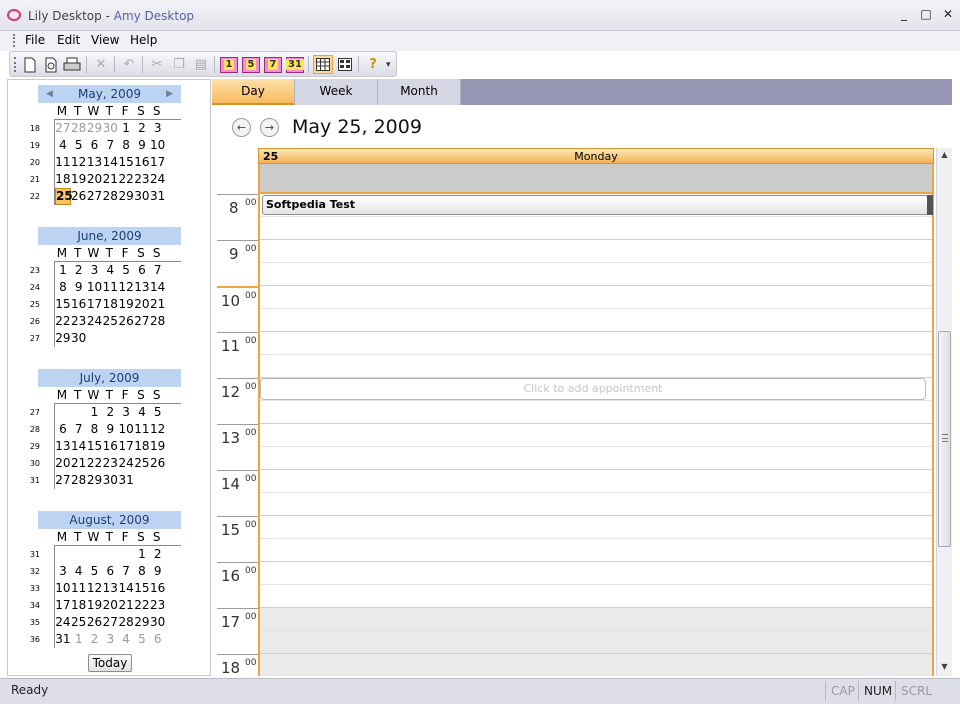 Image resolution: width=960 pixels, height=704 pixels. Describe the element at coordinates (51, 64) in the screenshot. I see `print-preview-icon` at that location.